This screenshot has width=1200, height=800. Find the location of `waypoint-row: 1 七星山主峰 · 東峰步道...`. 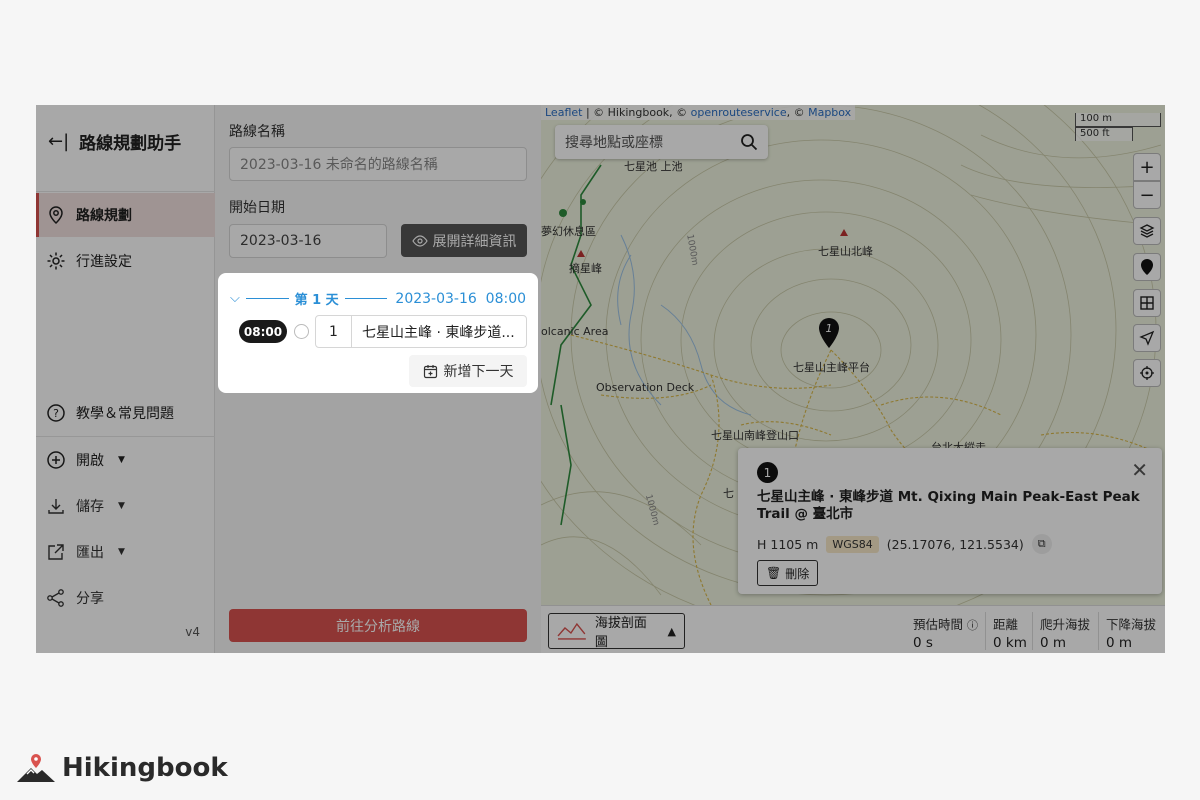

waypoint-row: 1 七星山主峰 · 東峰步道... is located at coordinates (421, 331).